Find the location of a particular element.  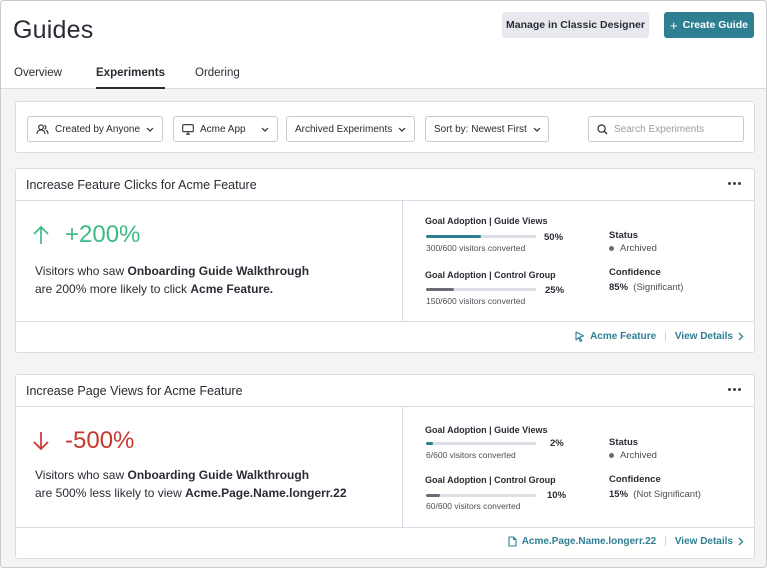

search-icon is located at coordinates (602, 129).